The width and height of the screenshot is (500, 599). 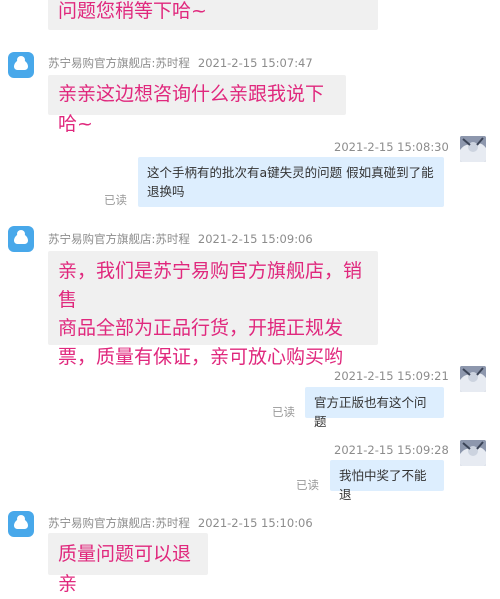 I want to click on message-text-line: 退换吗, so click(x=166, y=191).